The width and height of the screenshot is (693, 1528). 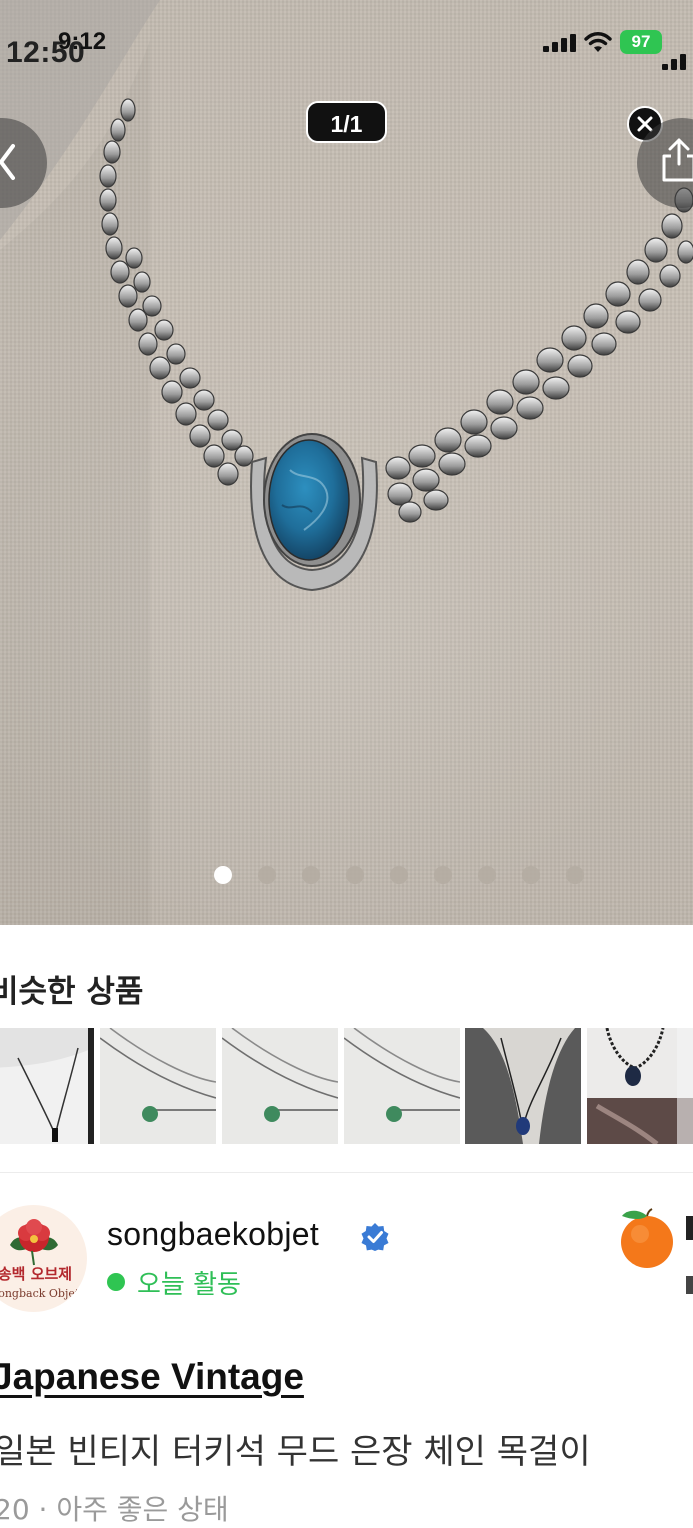 What do you see at coordinates (36, 1274) in the screenshot?
I see `avatar-brand-korean: 송백 오브제` at bounding box center [36, 1274].